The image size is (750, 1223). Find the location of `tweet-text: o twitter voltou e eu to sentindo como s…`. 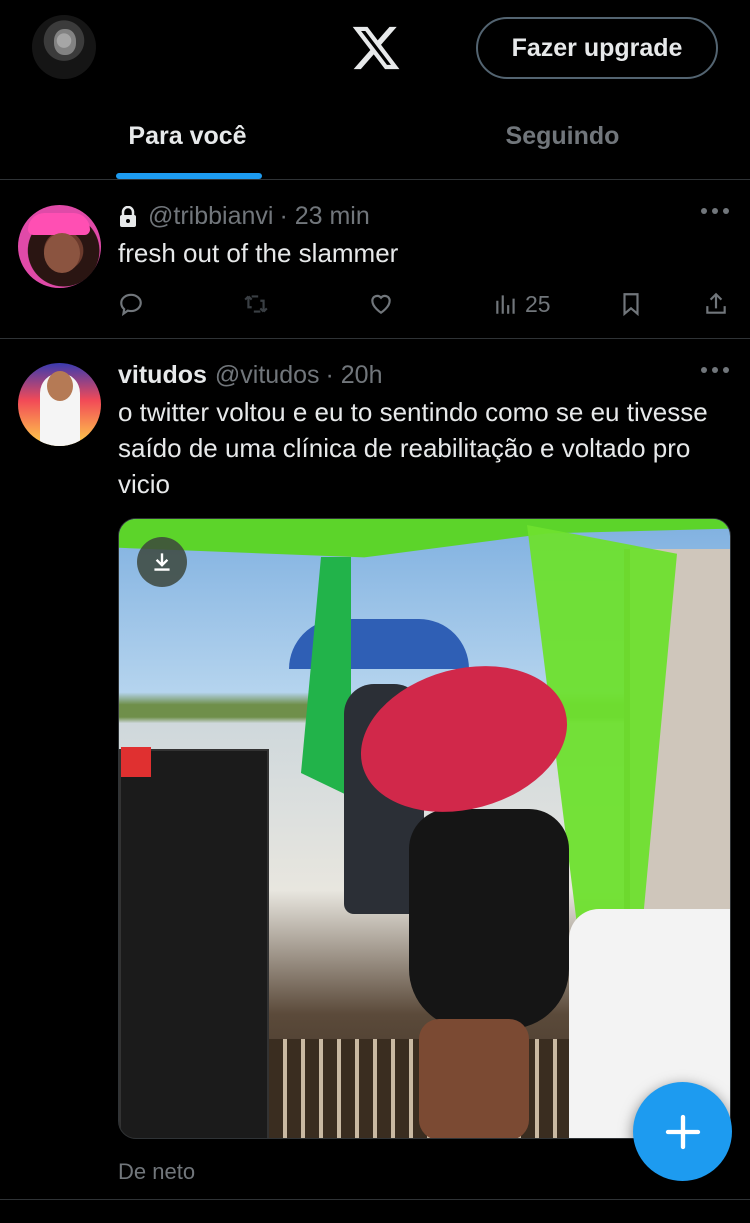

tweet-text: o twitter voltou e eu to sentindo como s… is located at coordinates (413, 448).